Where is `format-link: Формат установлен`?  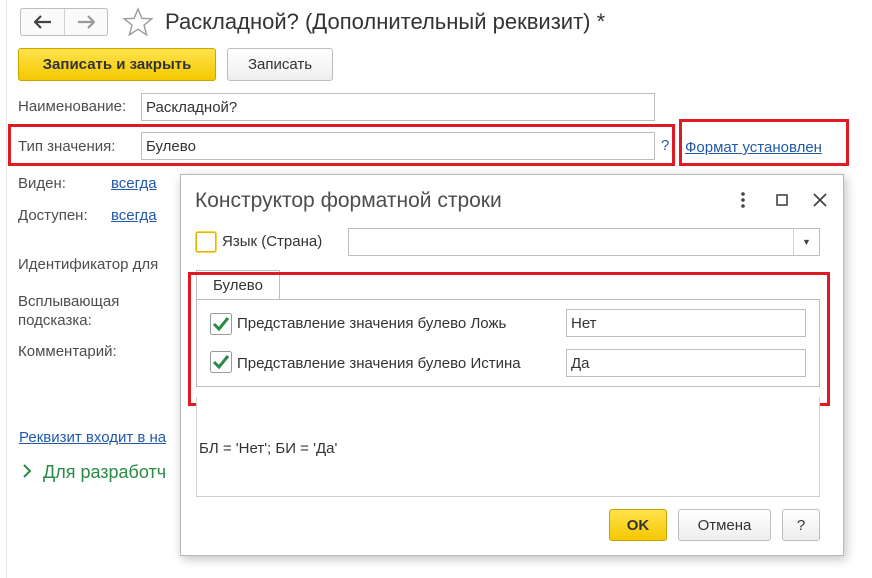 format-link: Формат установлен is located at coordinates (753, 148).